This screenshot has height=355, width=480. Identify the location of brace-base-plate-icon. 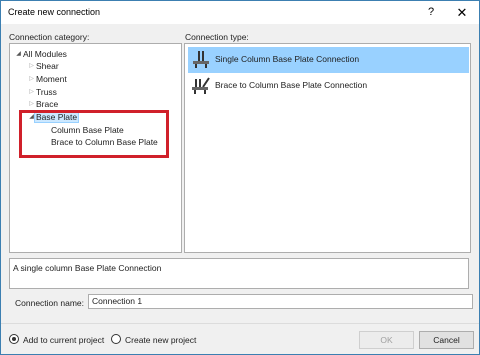
(201, 85).